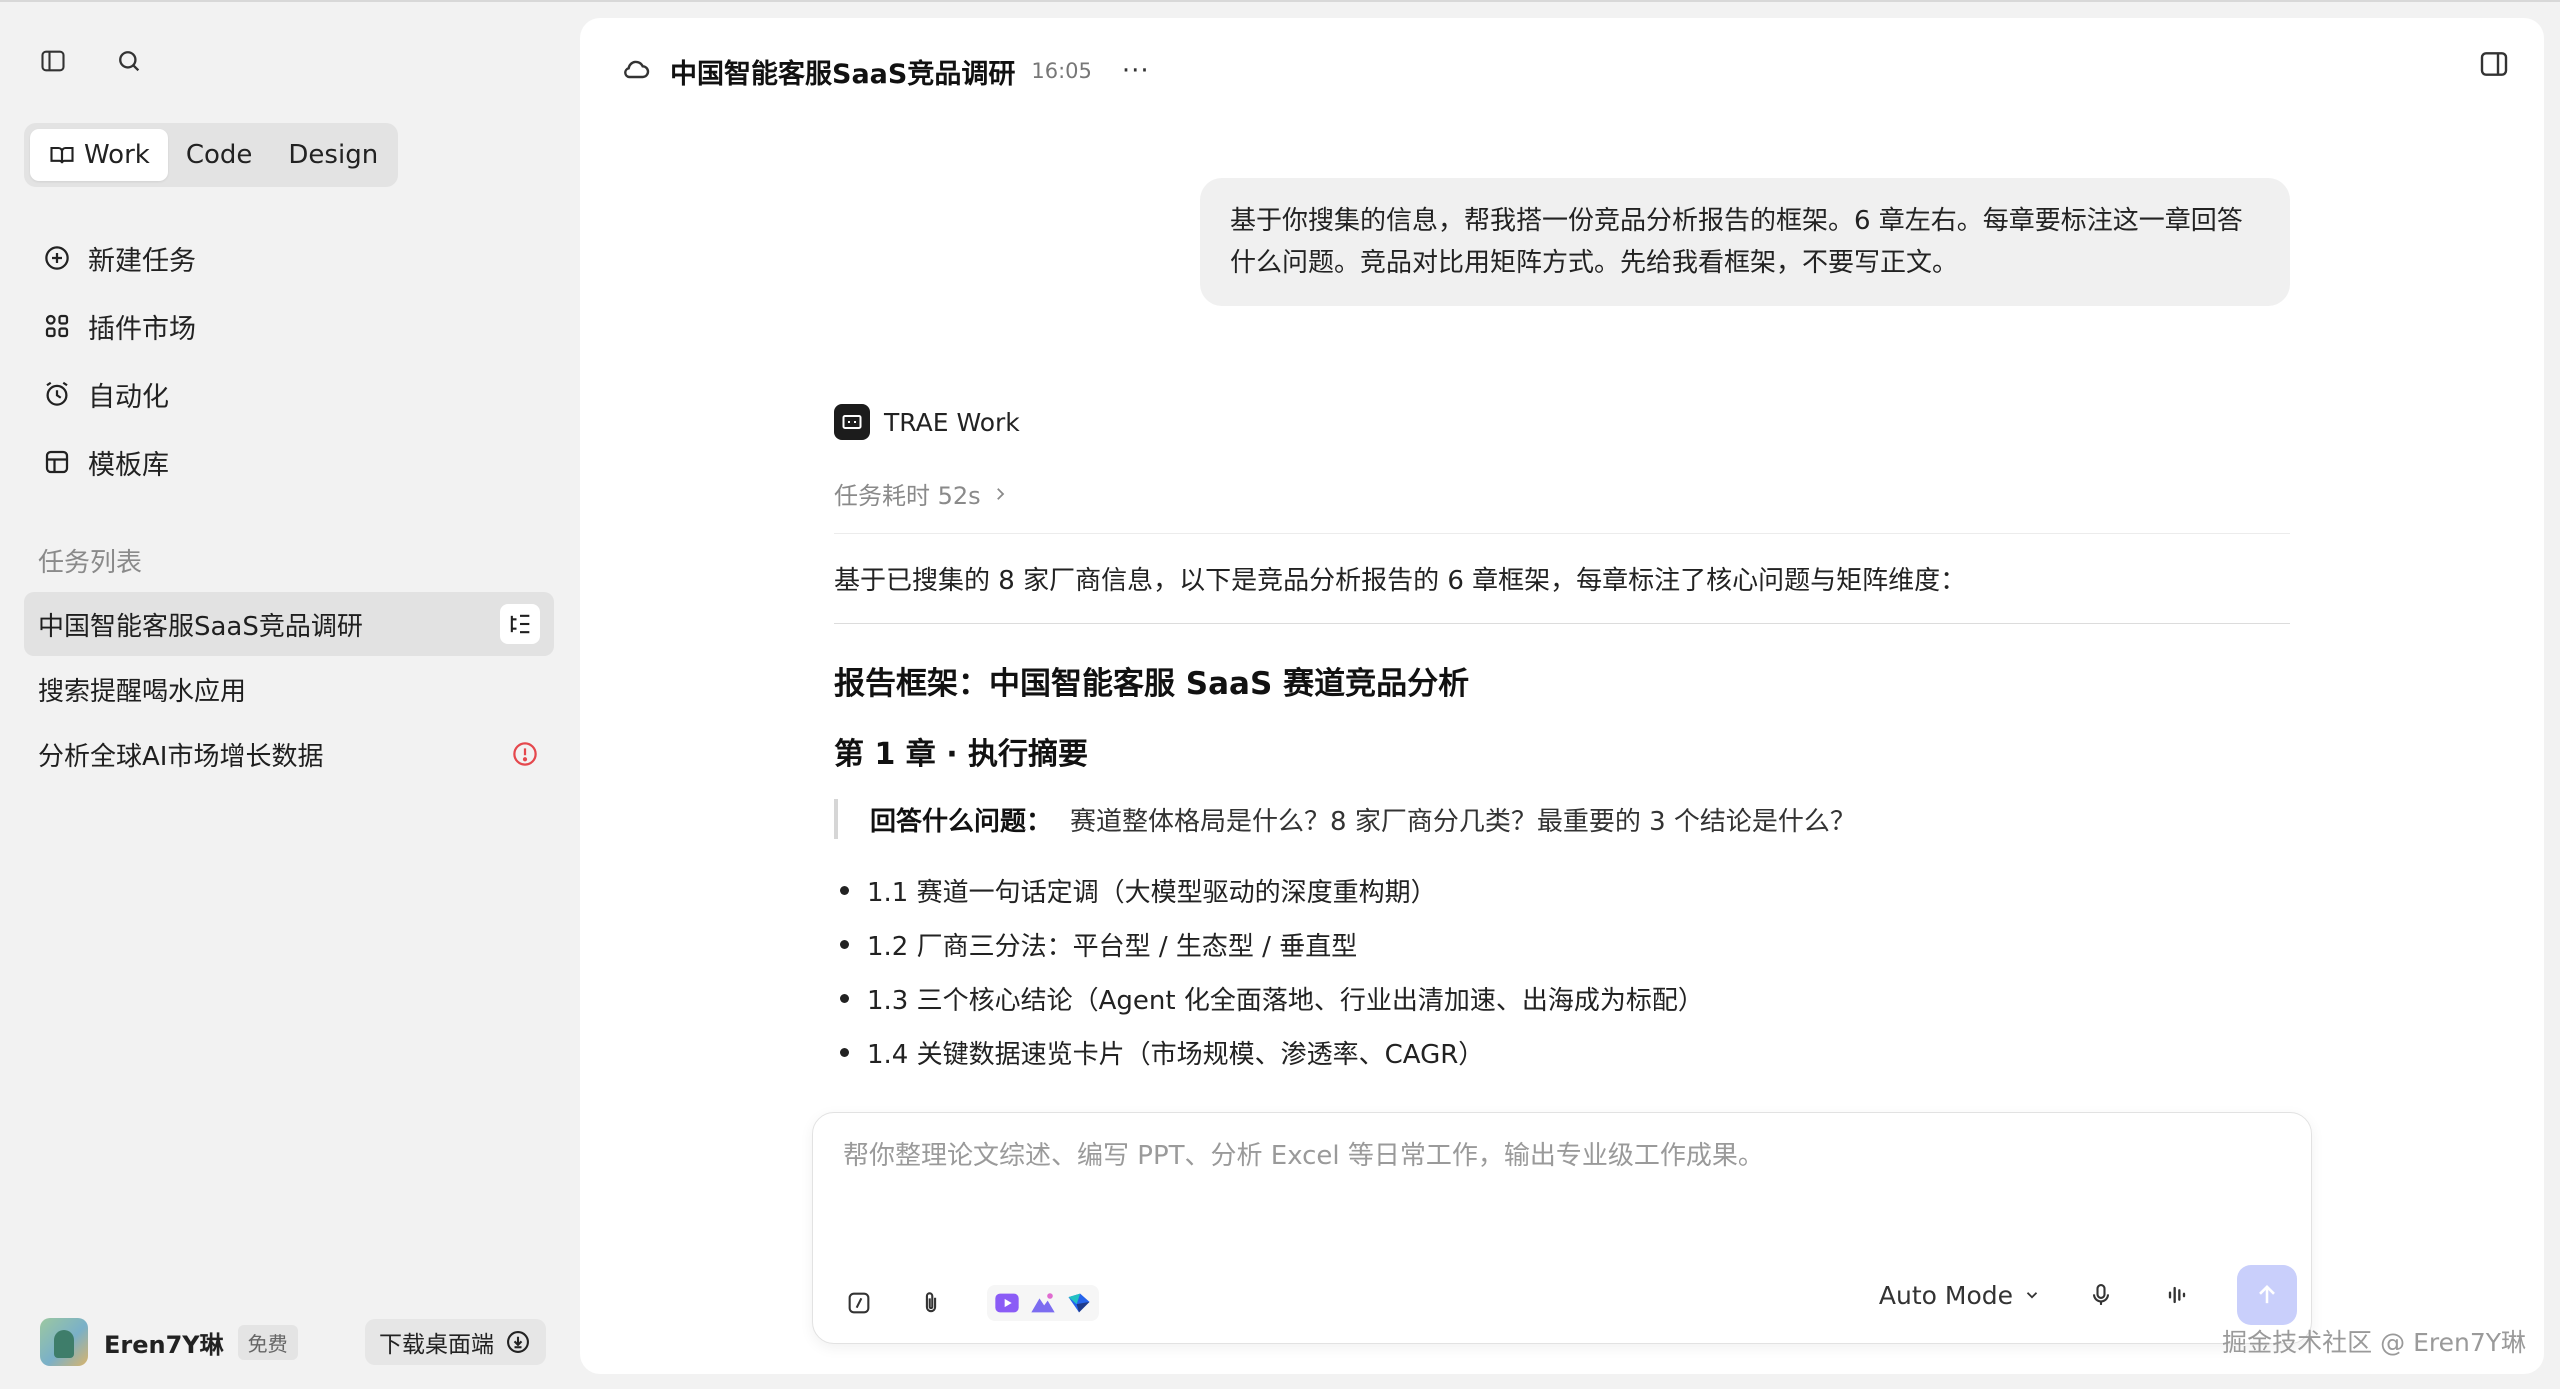 This screenshot has width=2560, height=1389. I want to click on mode-tab-label: Code, so click(219, 155).